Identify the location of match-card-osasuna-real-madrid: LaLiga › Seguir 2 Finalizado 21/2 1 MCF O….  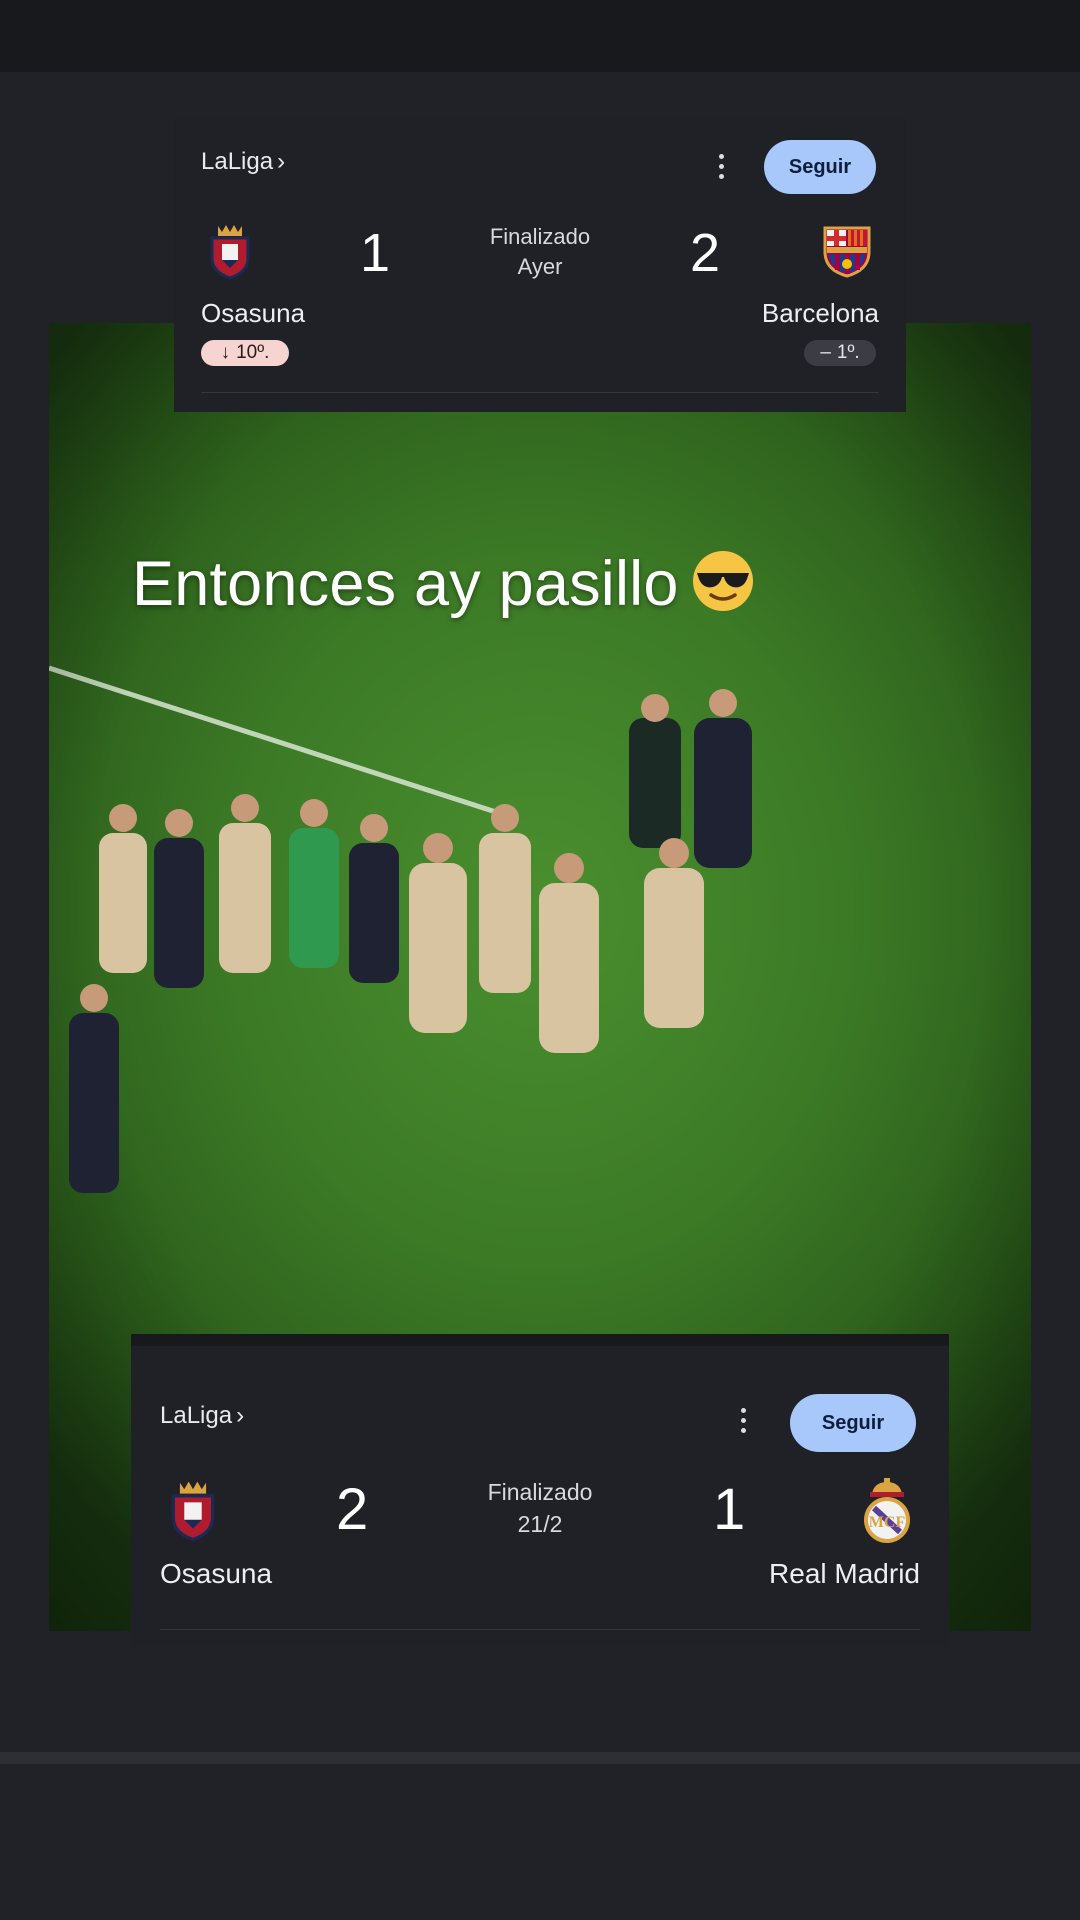
(540, 1490).